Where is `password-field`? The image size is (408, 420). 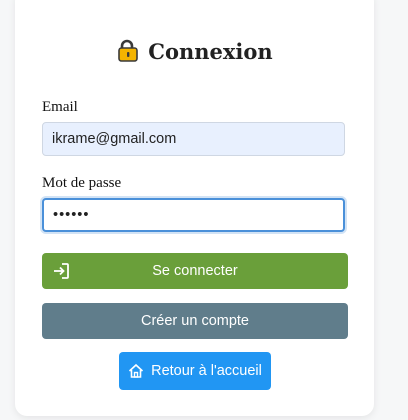 password-field is located at coordinates (193, 215).